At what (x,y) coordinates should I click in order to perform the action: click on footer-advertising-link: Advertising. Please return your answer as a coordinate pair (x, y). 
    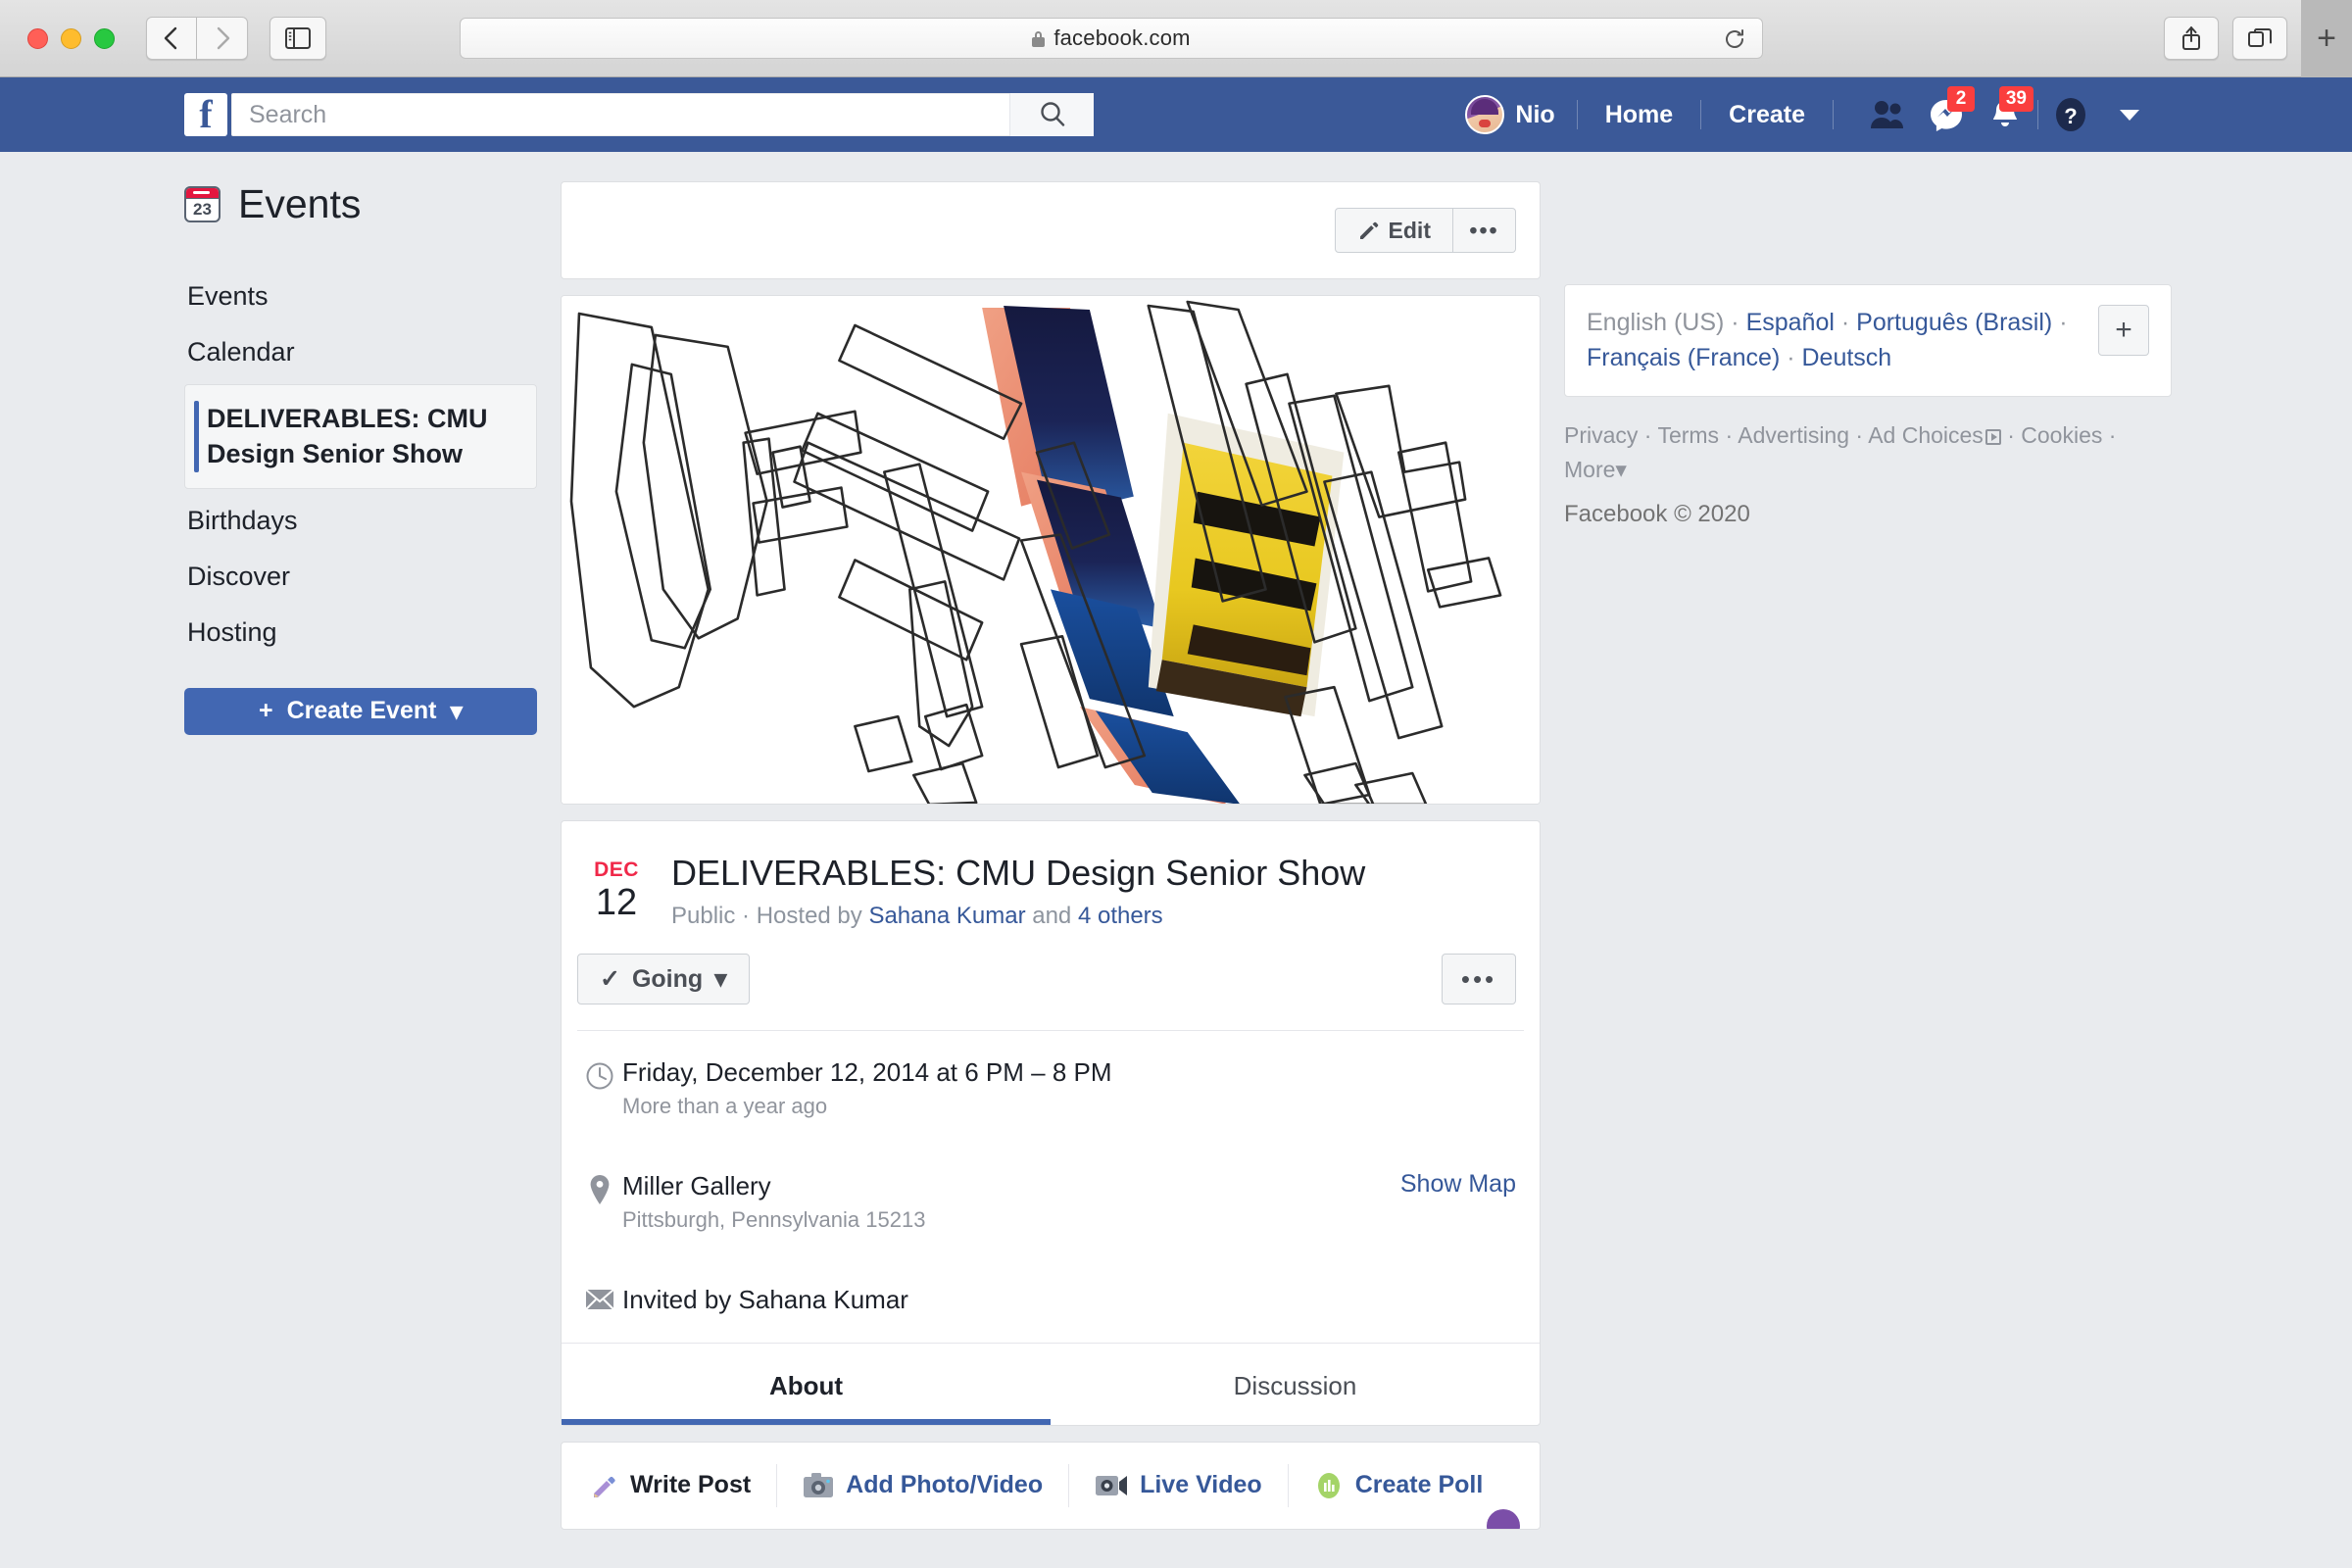
    Looking at the image, I should click on (1793, 435).